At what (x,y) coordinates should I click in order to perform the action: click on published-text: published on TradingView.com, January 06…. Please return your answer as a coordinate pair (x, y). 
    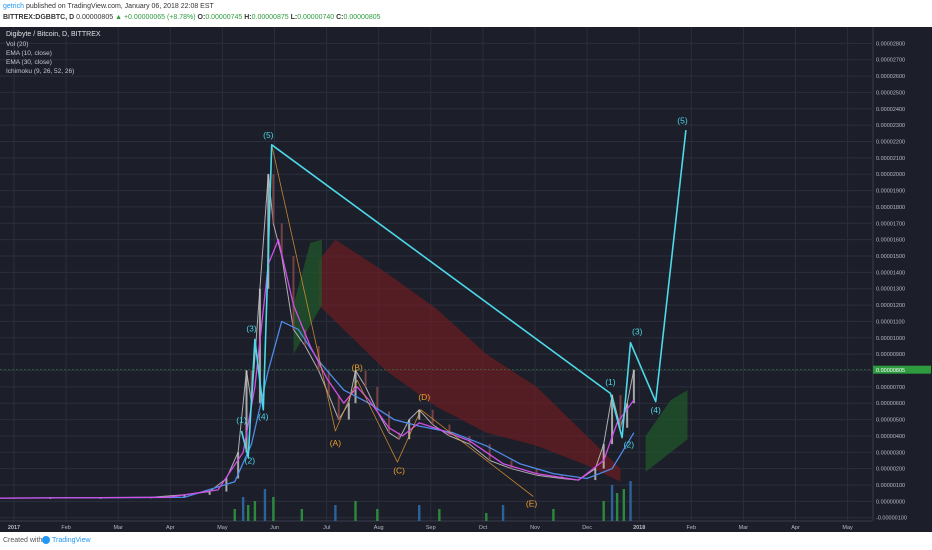
    Looking at the image, I should click on (119, 6).